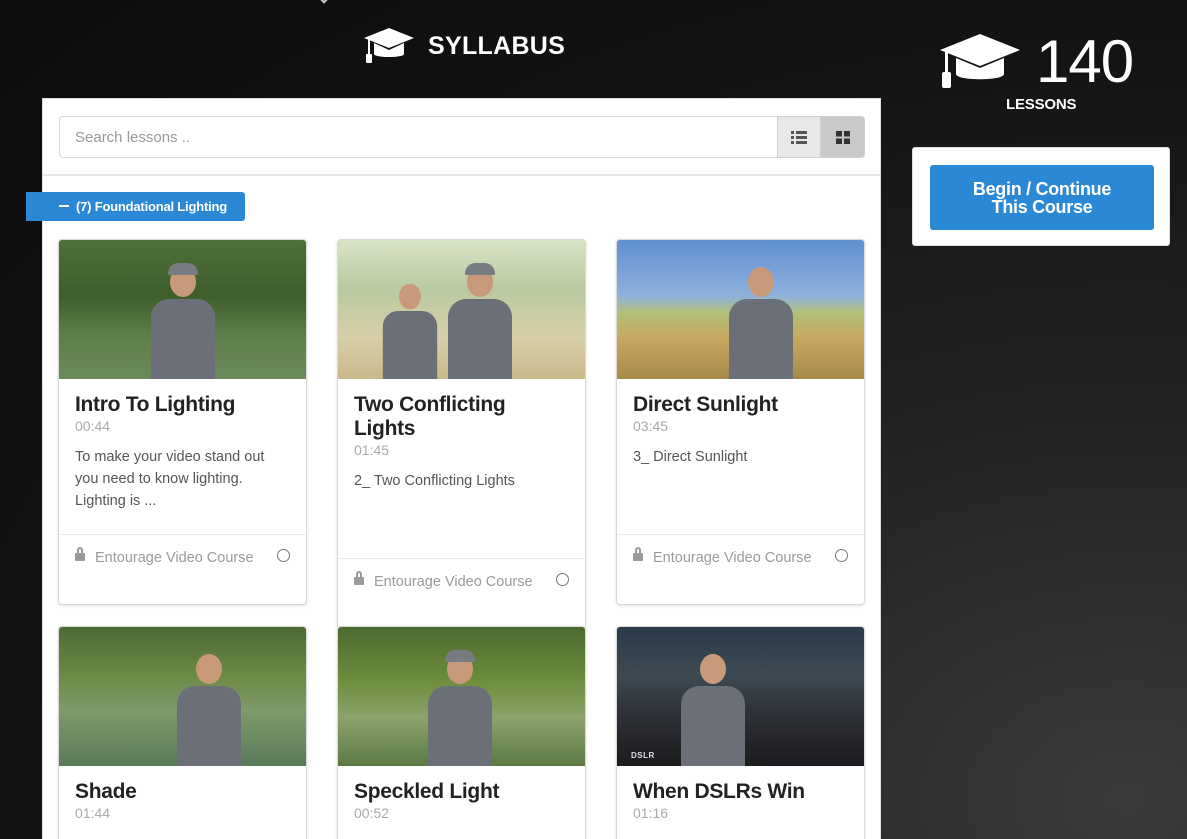 The width and height of the screenshot is (1187, 839). I want to click on lesson-title: Direct Sunlight, so click(740, 405).